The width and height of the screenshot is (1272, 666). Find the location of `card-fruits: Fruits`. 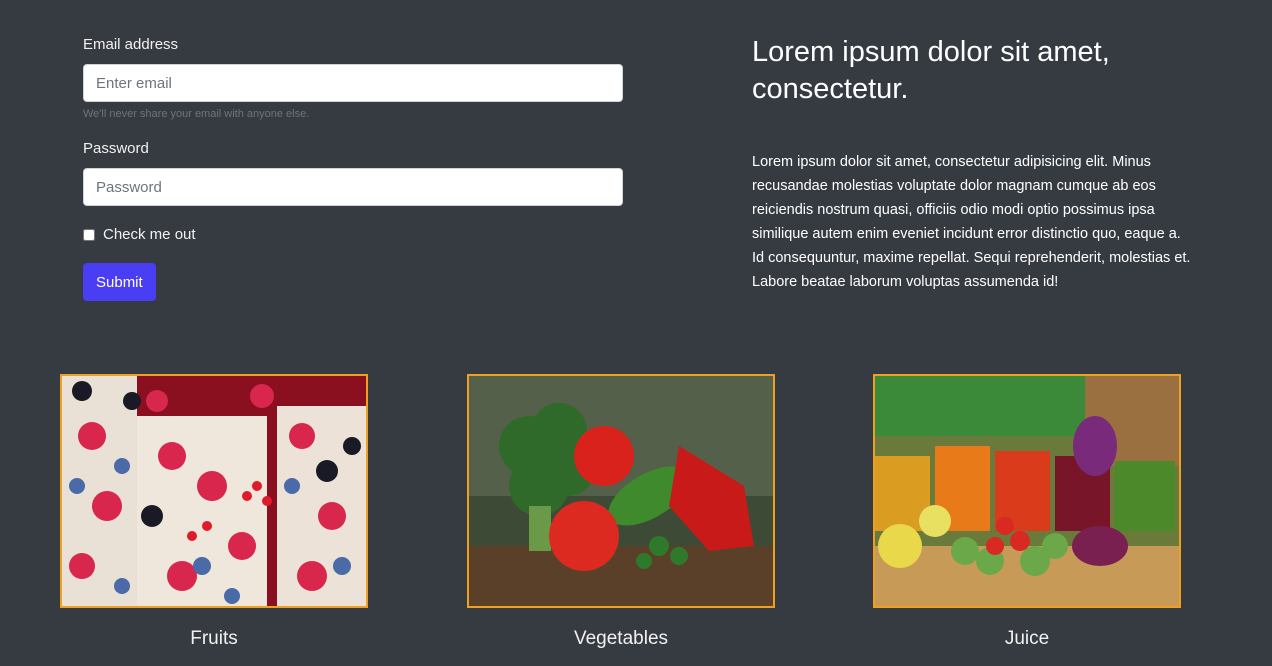

card-fruits: Fruits is located at coordinates (214, 512).